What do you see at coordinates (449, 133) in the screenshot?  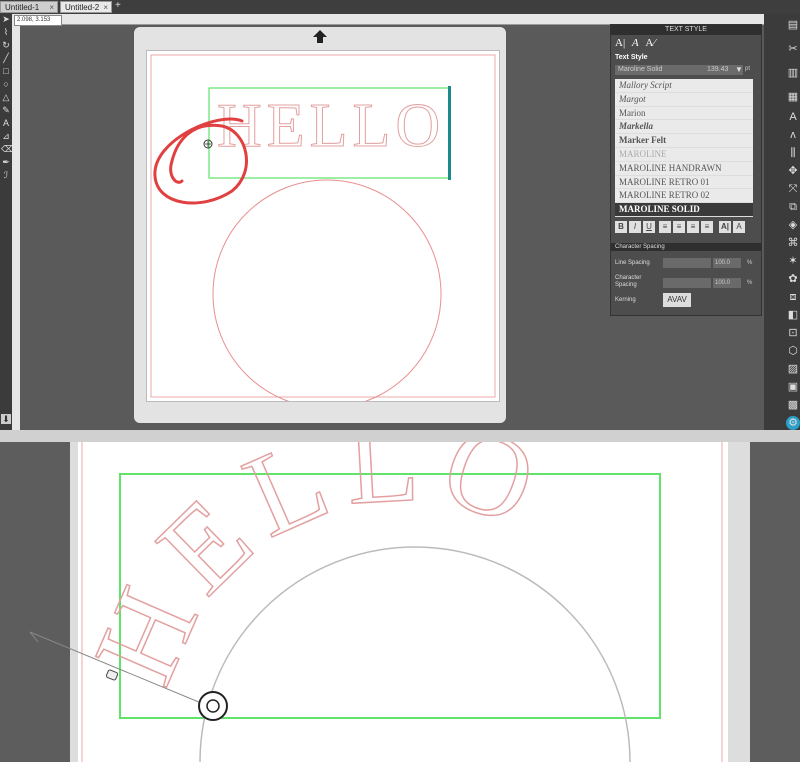 I see `text-resize-handle` at bounding box center [449, 133].